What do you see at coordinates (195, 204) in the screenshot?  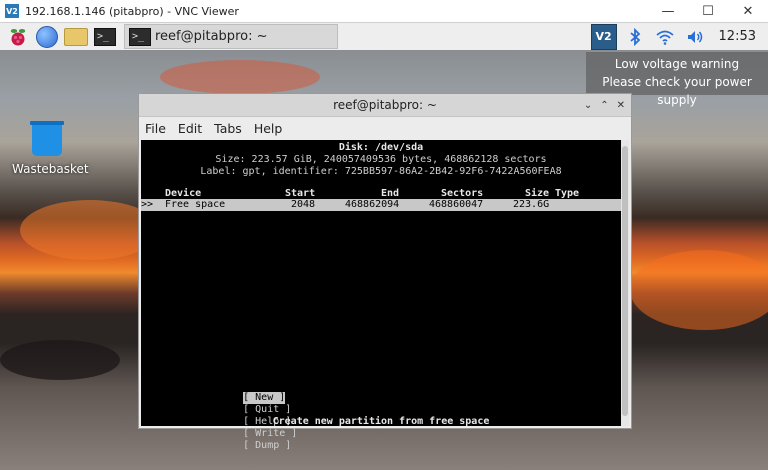 I see `row-device: Free space` at bounding box center [195, 204].